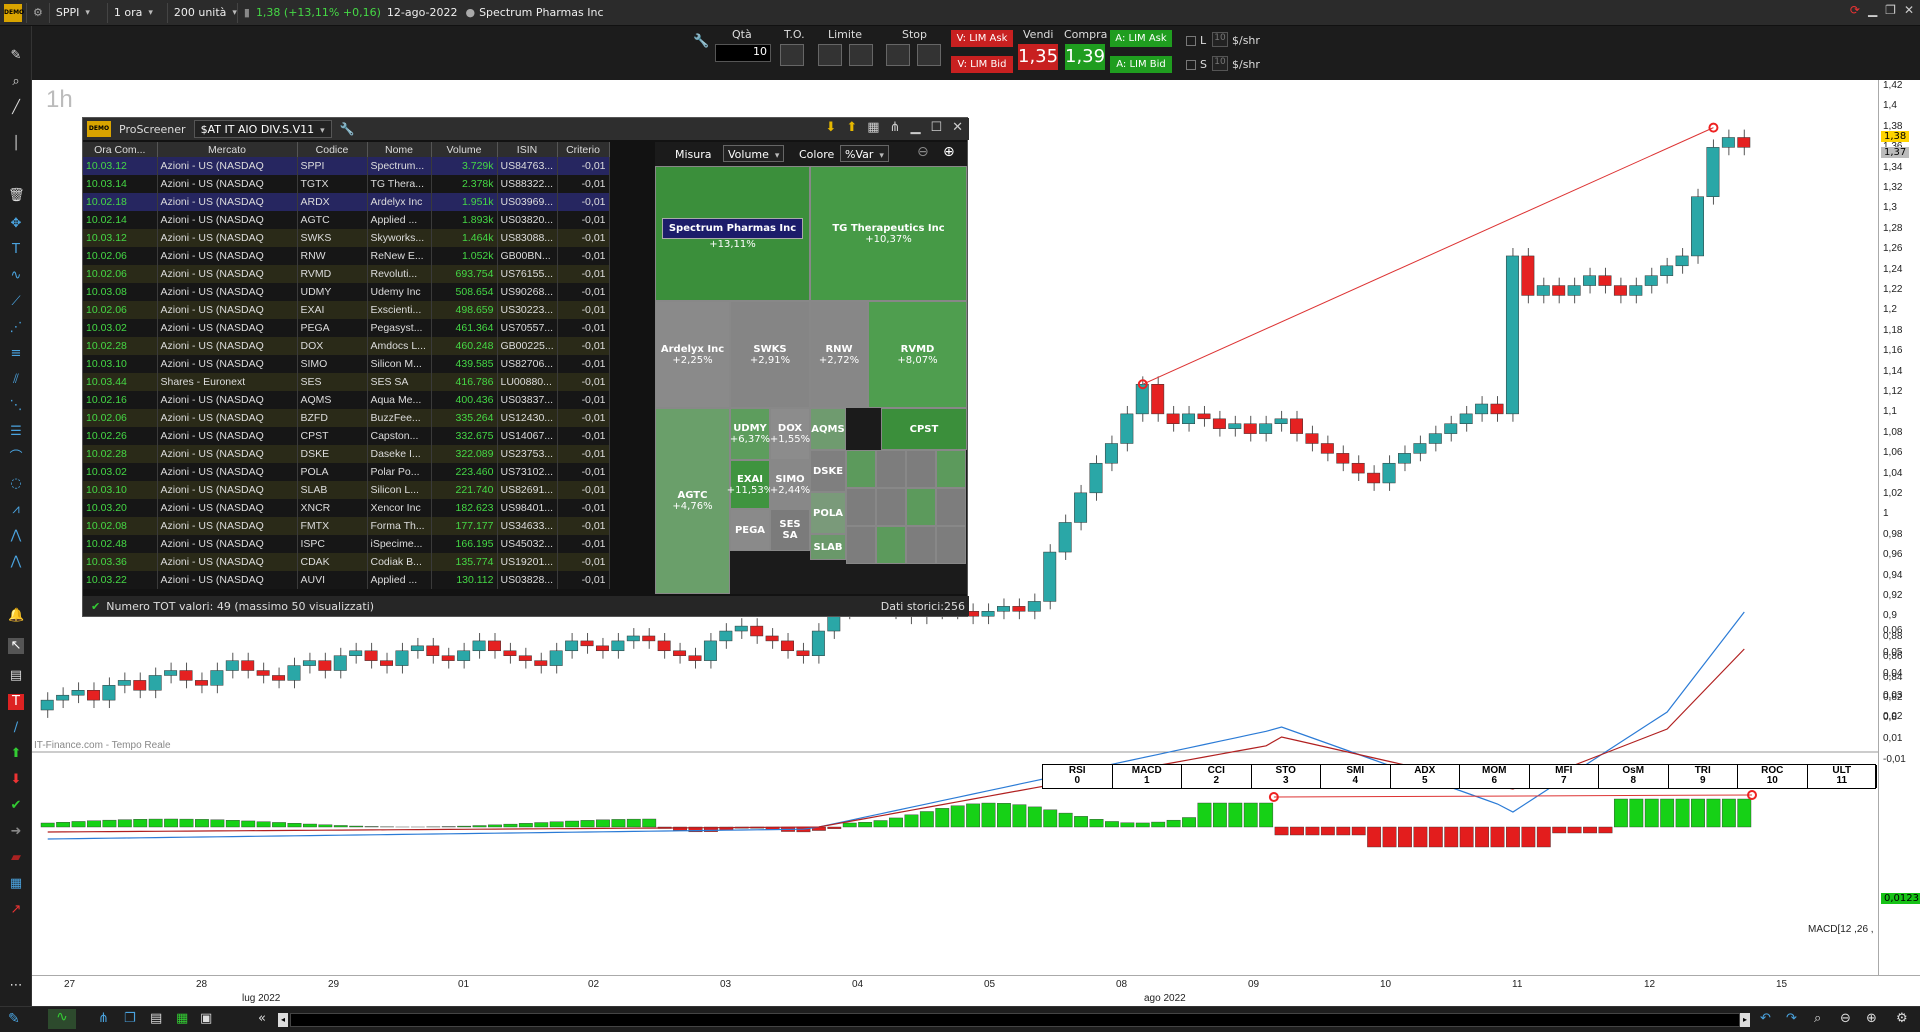  I want to click on window-icon: ❐, so click(130, 1018).